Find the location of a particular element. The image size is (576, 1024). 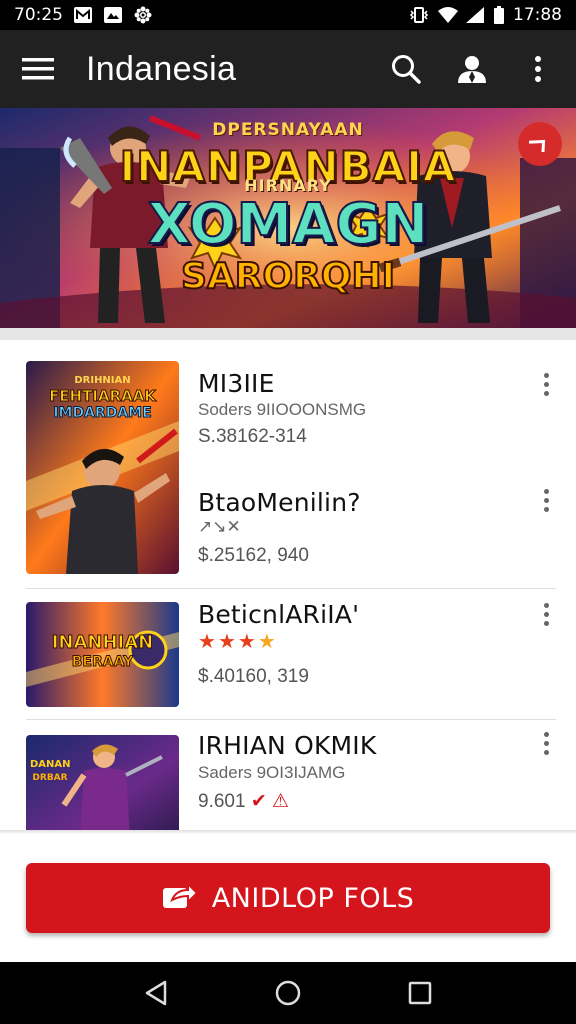

thumbnail-caption-1: DANAN is located at coordinates (50, 764).